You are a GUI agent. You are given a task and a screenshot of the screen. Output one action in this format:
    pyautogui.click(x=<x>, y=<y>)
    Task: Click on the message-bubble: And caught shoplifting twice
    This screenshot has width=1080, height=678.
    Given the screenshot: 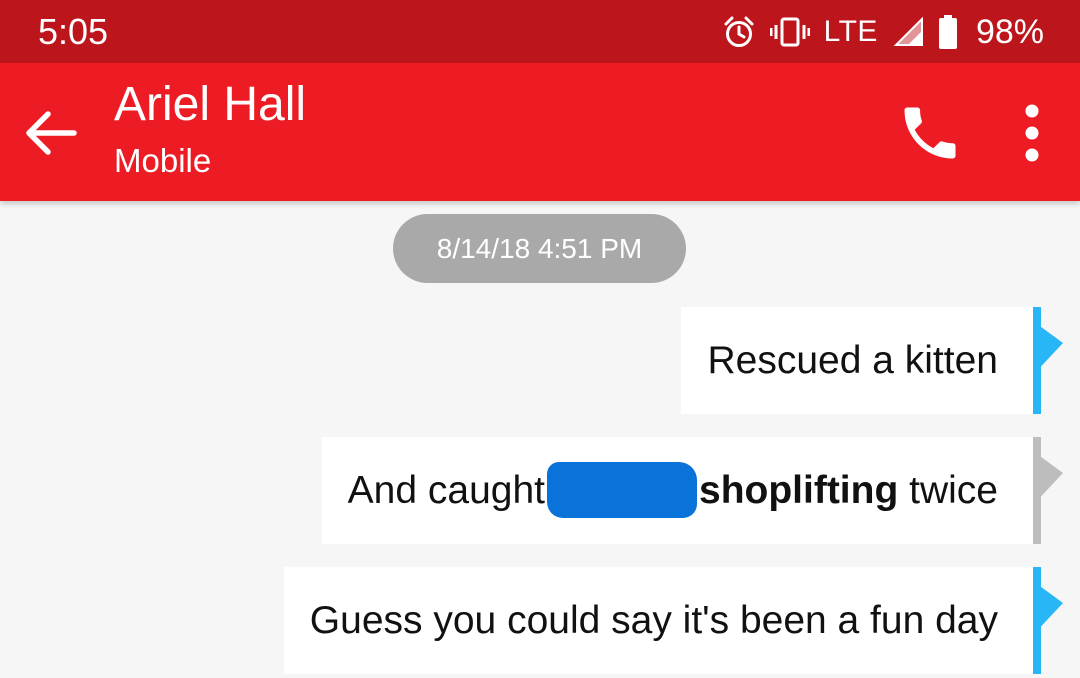 What is the action you would take?
    pyautogui.click(x=692, y=490)
    